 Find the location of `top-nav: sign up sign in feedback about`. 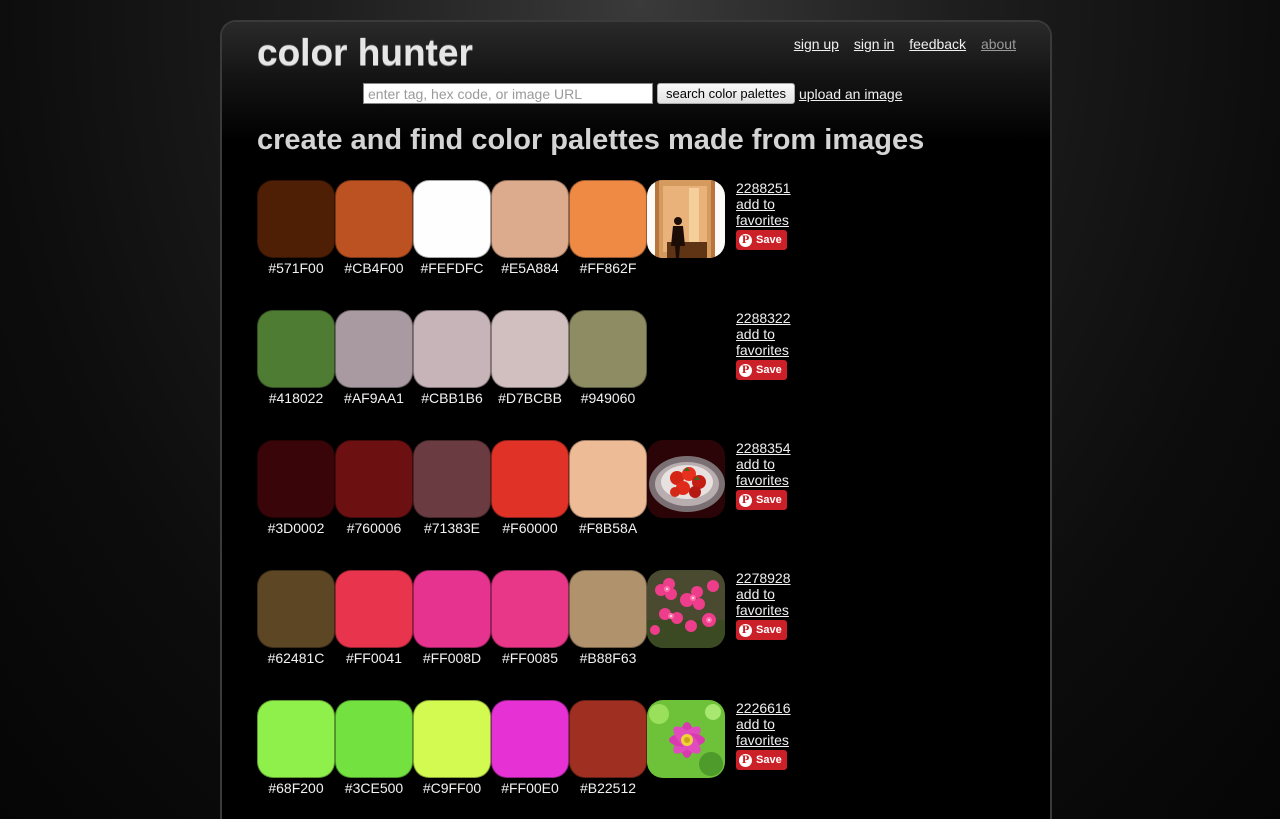

top-nav: sign up sign in feedback about is located at coordinates (899, 44).